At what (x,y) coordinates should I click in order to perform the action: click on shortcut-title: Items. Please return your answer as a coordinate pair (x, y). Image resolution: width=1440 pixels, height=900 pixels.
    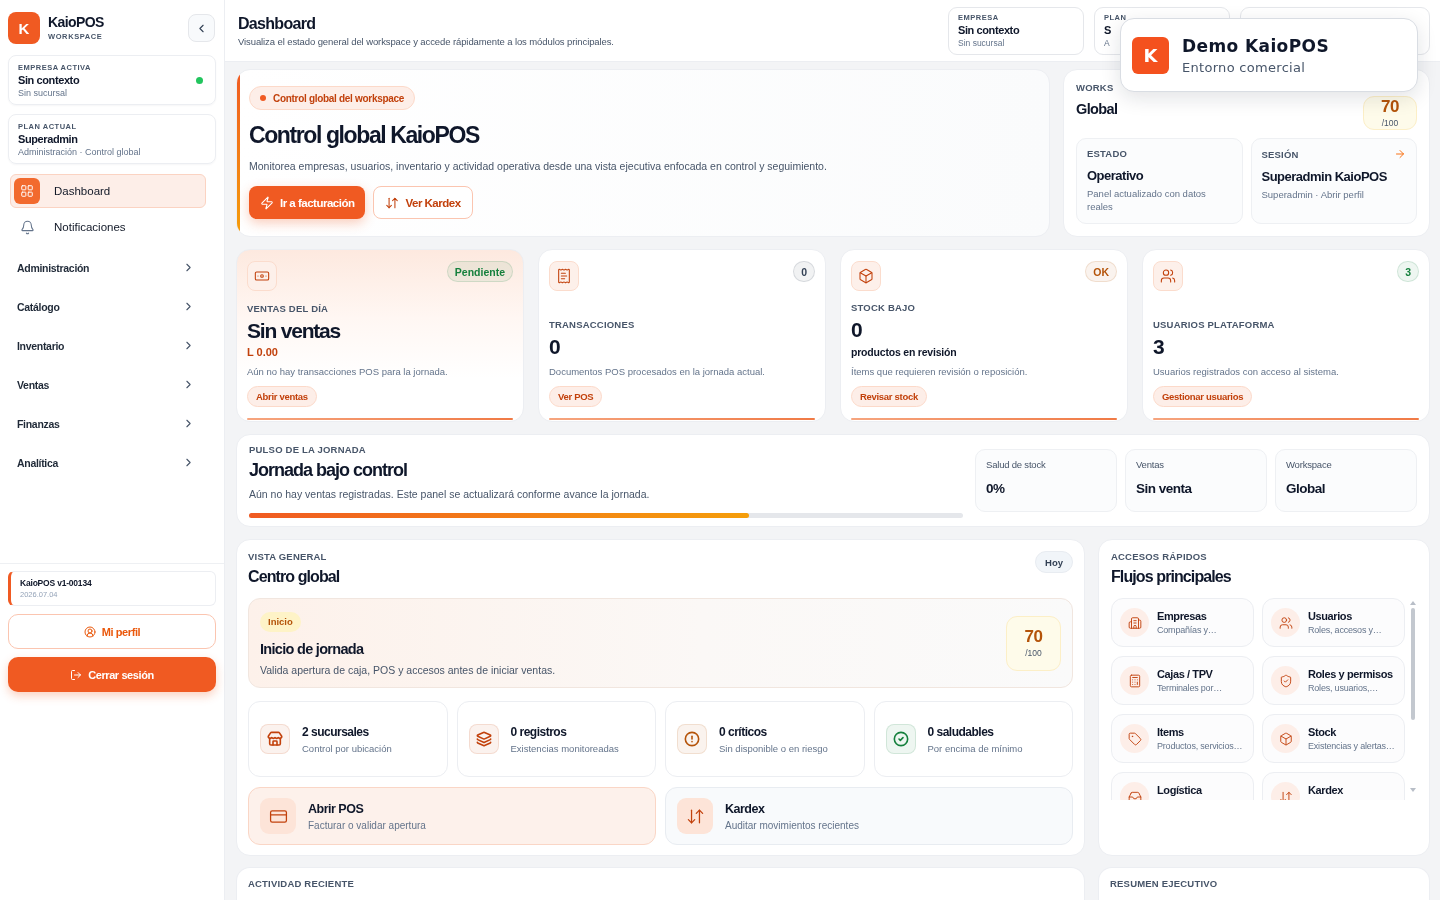
    Looking at the image, I should click on (1171, 732).